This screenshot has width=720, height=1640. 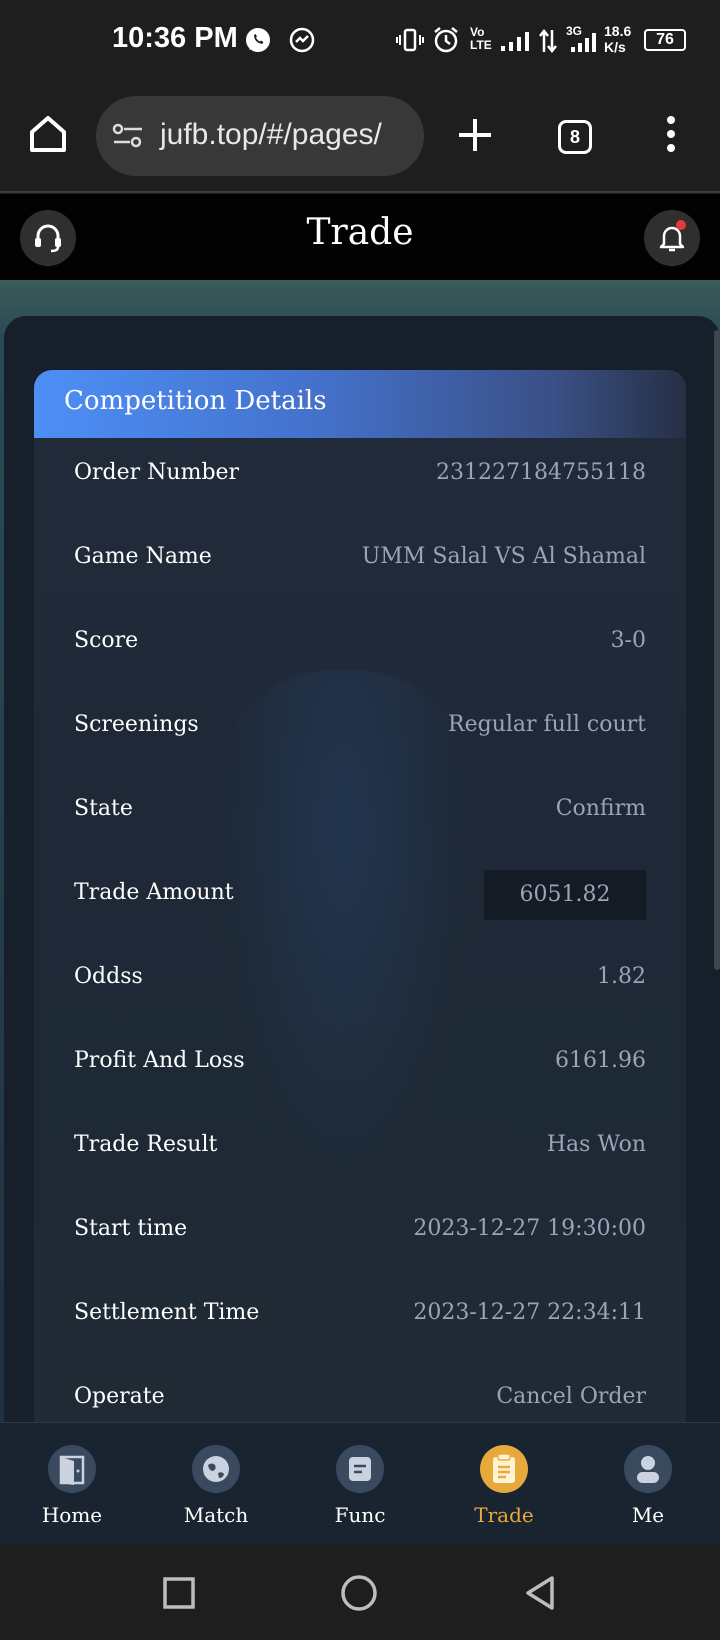 I want to click on vibrate-icon, so click(x=410, y=40).